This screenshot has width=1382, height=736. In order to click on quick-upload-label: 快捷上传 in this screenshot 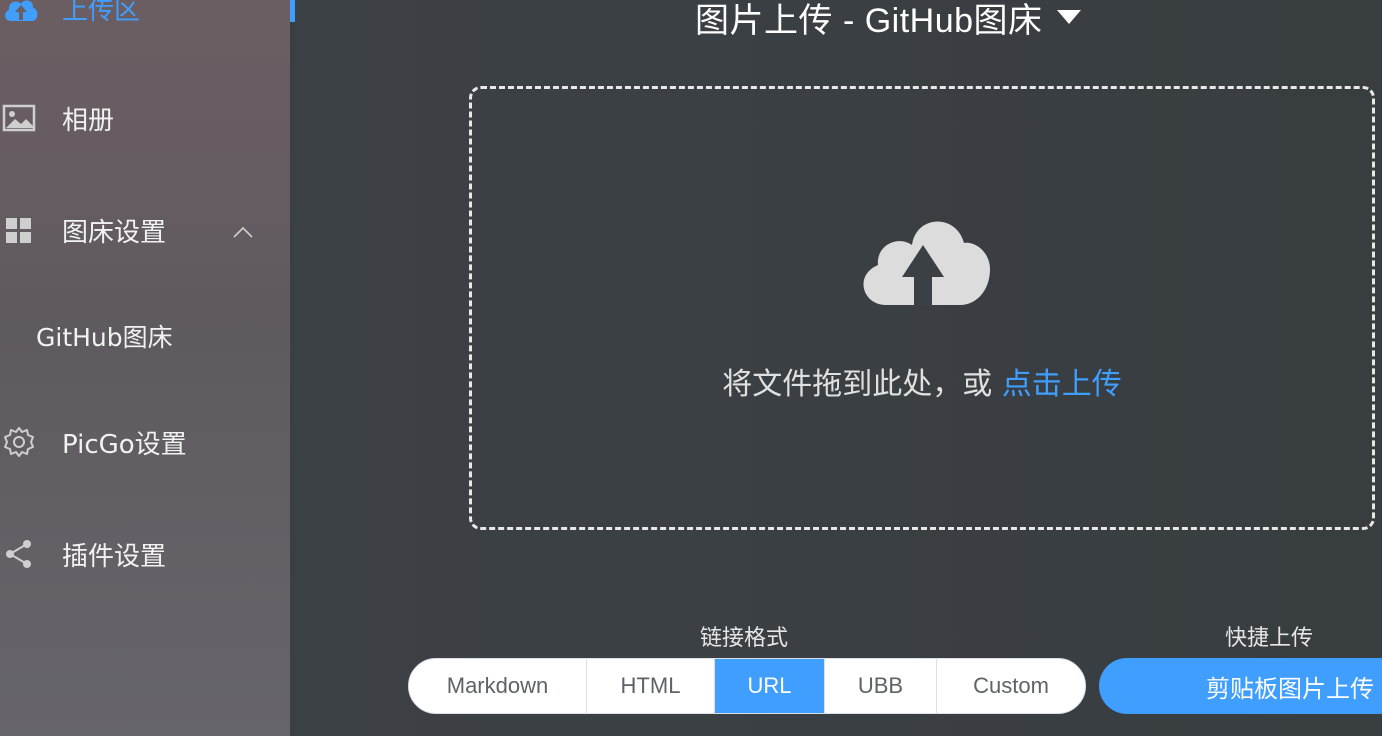, I will do `click(1269, 638)`.